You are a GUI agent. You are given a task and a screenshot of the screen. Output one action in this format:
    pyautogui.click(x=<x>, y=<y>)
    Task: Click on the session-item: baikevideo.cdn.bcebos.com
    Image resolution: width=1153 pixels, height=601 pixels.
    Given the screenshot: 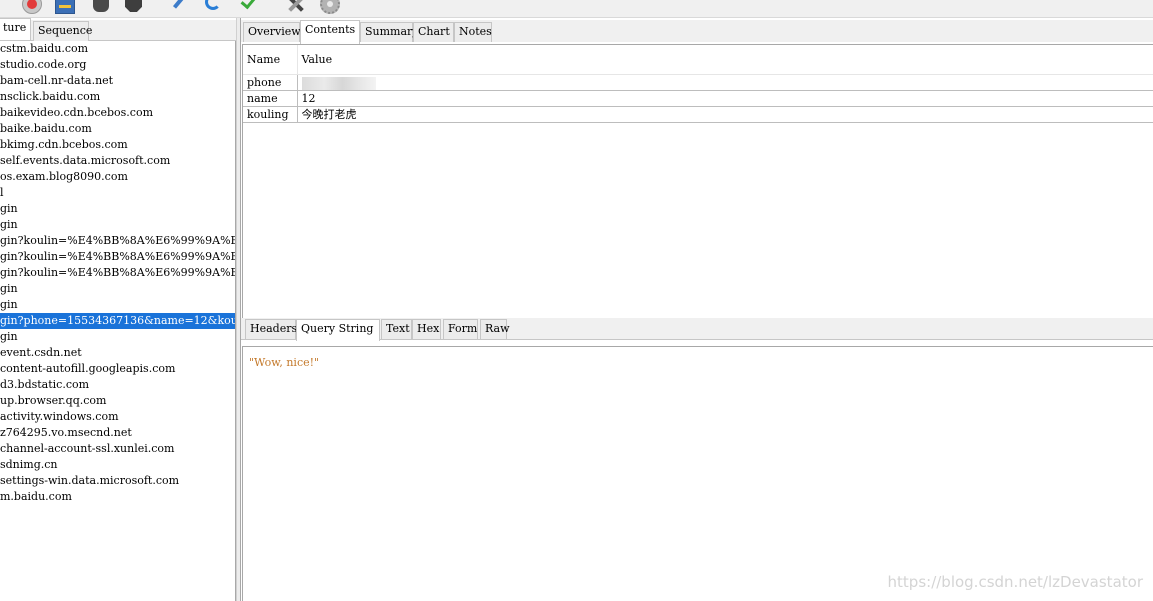 What is the action you would take?
    pyautogui.click(x=117, y=113)
    